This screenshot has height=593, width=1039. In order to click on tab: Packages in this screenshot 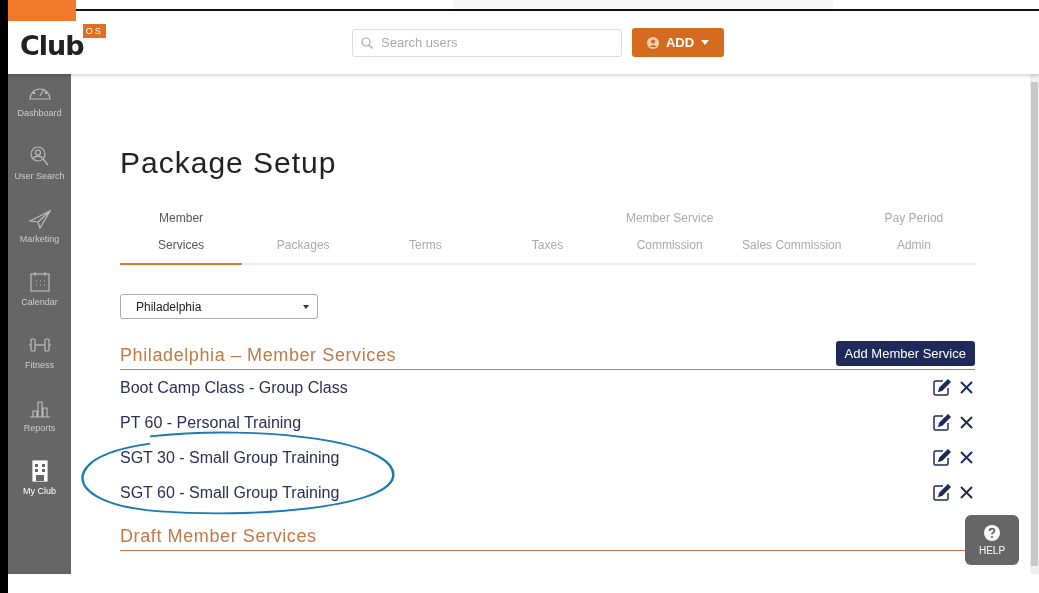, I will do `click(303, 233)`.